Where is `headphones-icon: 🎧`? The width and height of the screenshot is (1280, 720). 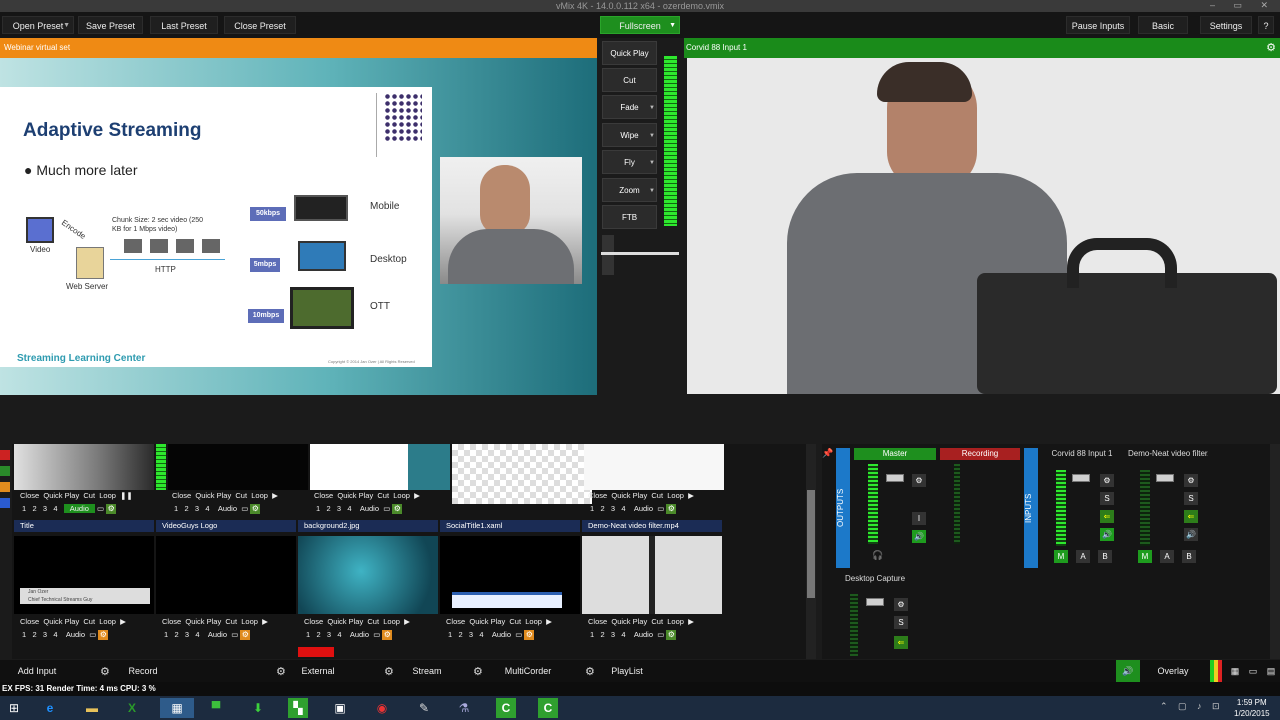
headphones-icon: 🎧 is located at coordinates (877, 555).